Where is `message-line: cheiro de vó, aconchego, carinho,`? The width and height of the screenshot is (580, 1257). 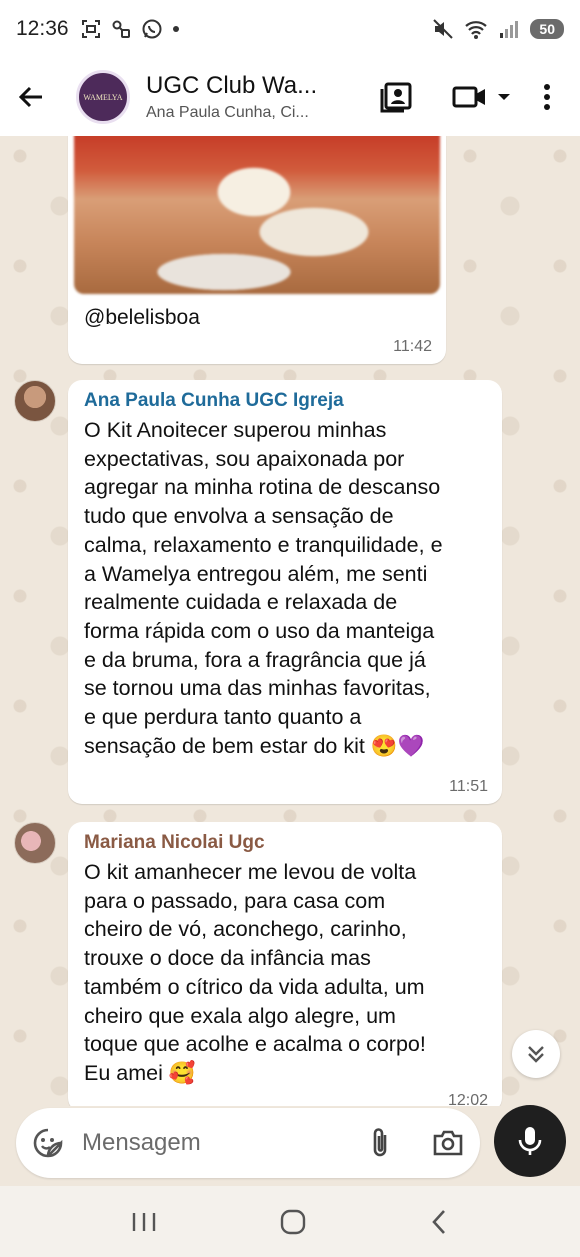
message-line: cheiro de vó, aconchego, carinho, is located at coordinates (245, 929).